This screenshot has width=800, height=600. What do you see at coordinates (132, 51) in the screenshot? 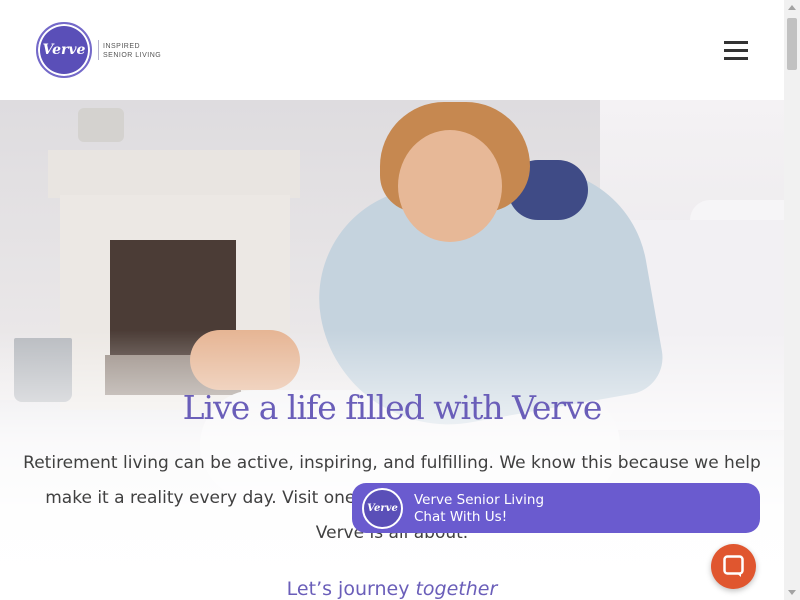
I see `logo-tagline: INSPIRED SENIOR LIVING` at bounding box center [132, 51].